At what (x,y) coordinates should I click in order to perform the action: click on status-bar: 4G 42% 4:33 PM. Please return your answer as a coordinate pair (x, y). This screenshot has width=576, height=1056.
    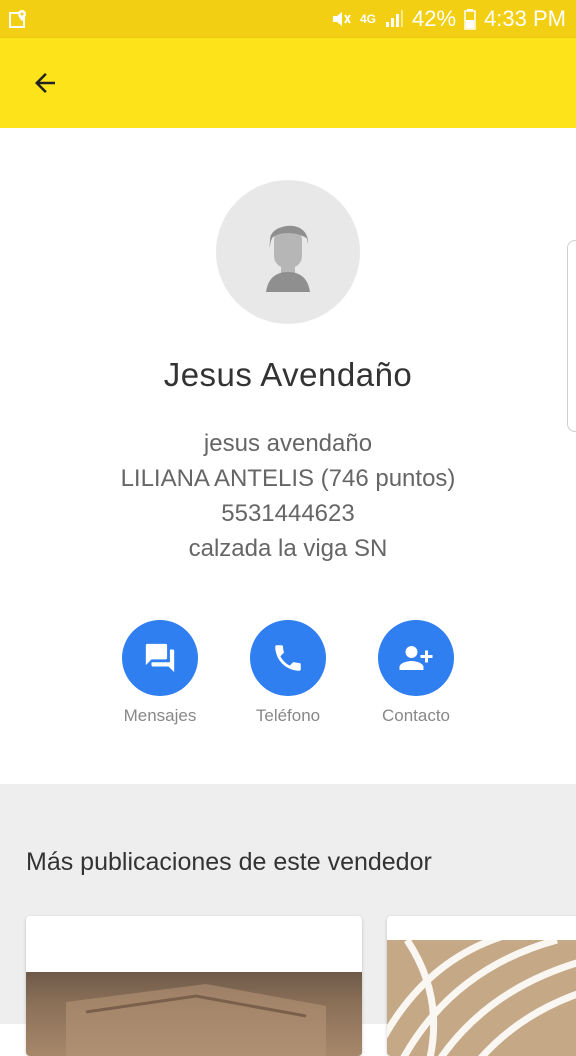
    Looking at the image, I should click on (288, 19).